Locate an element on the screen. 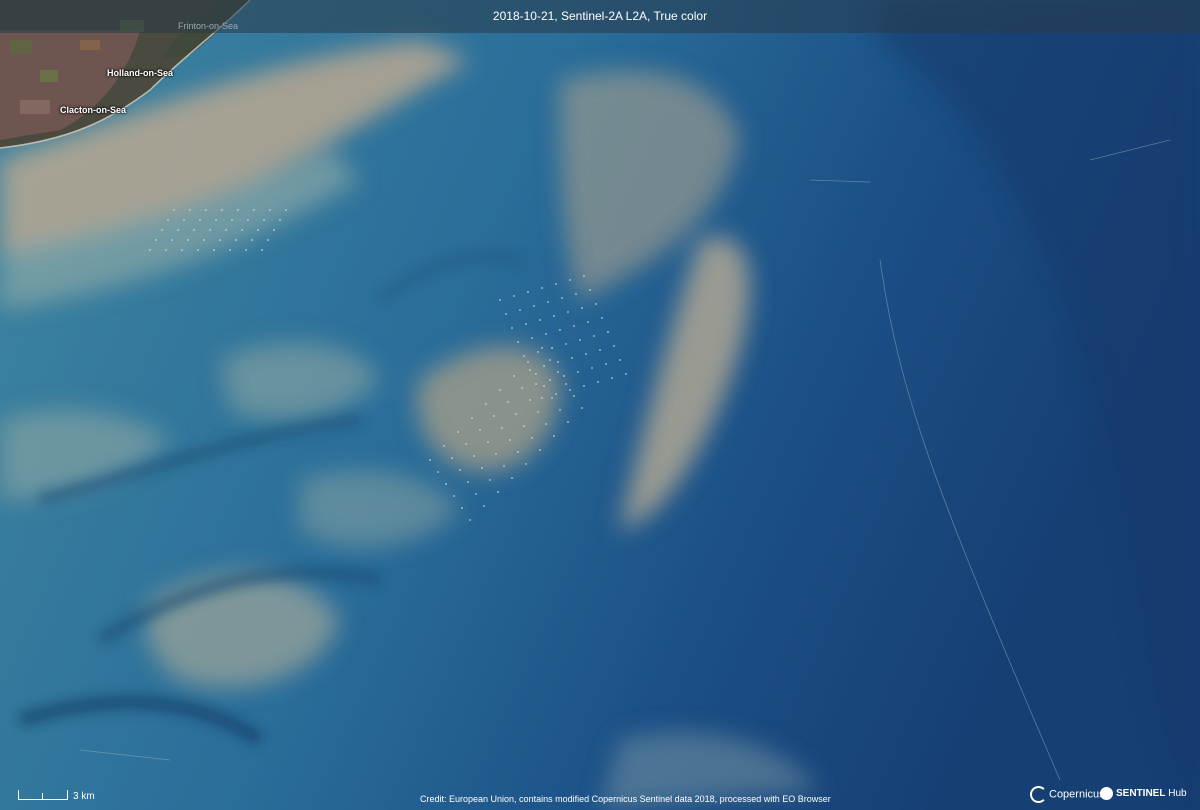  sentinel-logo-rest: Hub is located at coordinates (1176, 794).